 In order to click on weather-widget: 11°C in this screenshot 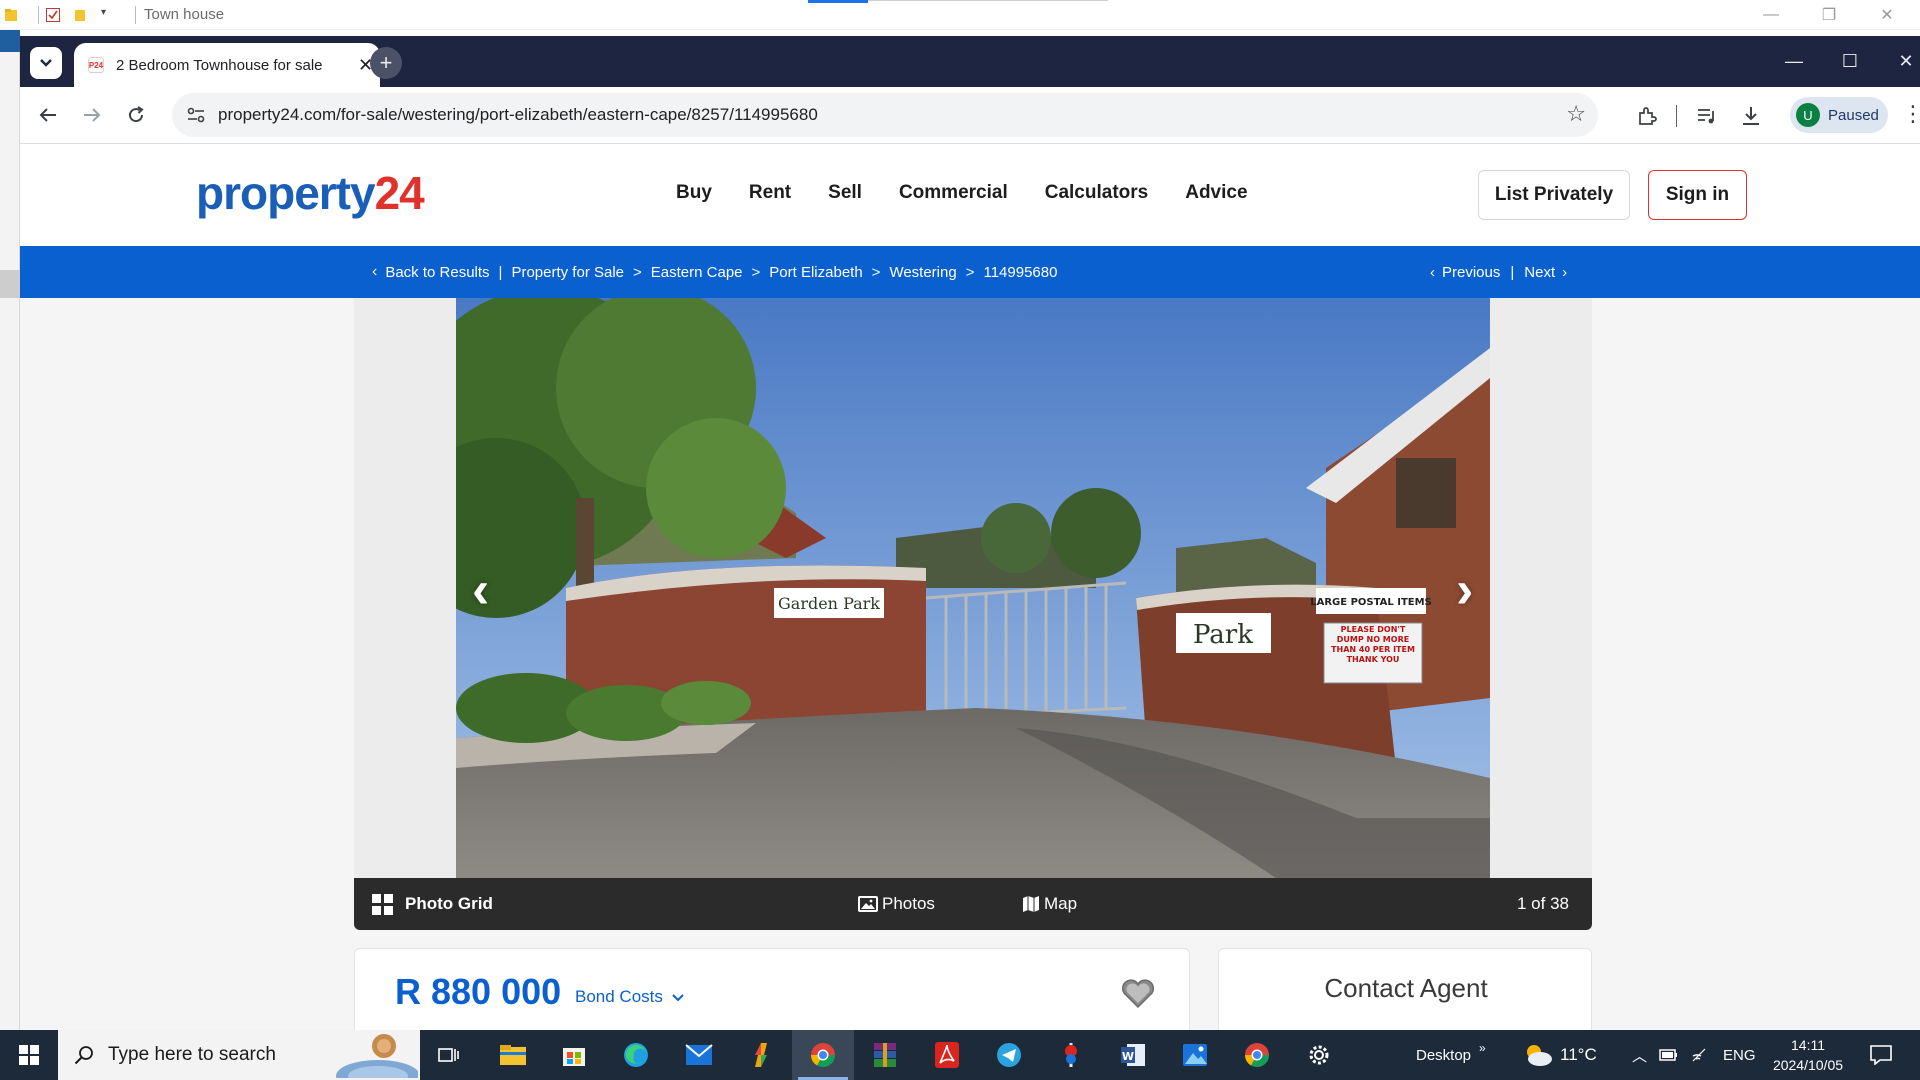, I will do `click(1559, 1055)`.